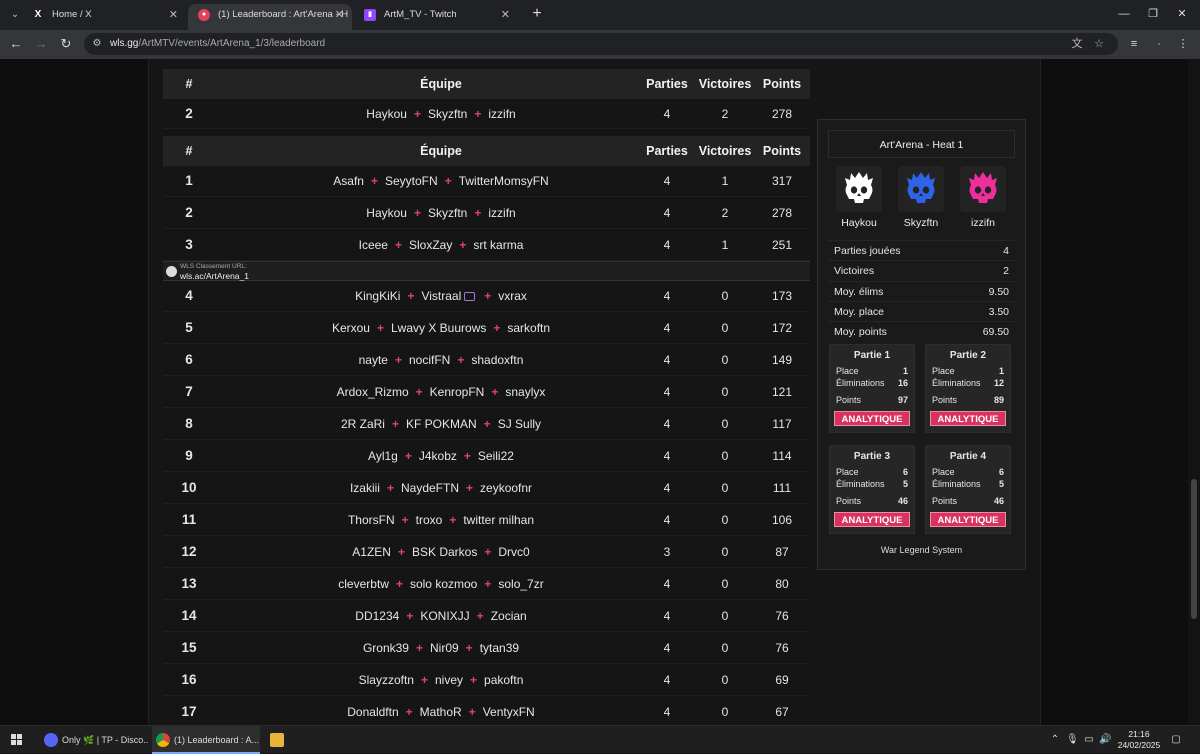 This screenshot has height=754, width=1200. What do you see at coordinates (41, 44) in the screenshot?
I see `forward-arrow-icon: →` at bounding box center [41, 44].